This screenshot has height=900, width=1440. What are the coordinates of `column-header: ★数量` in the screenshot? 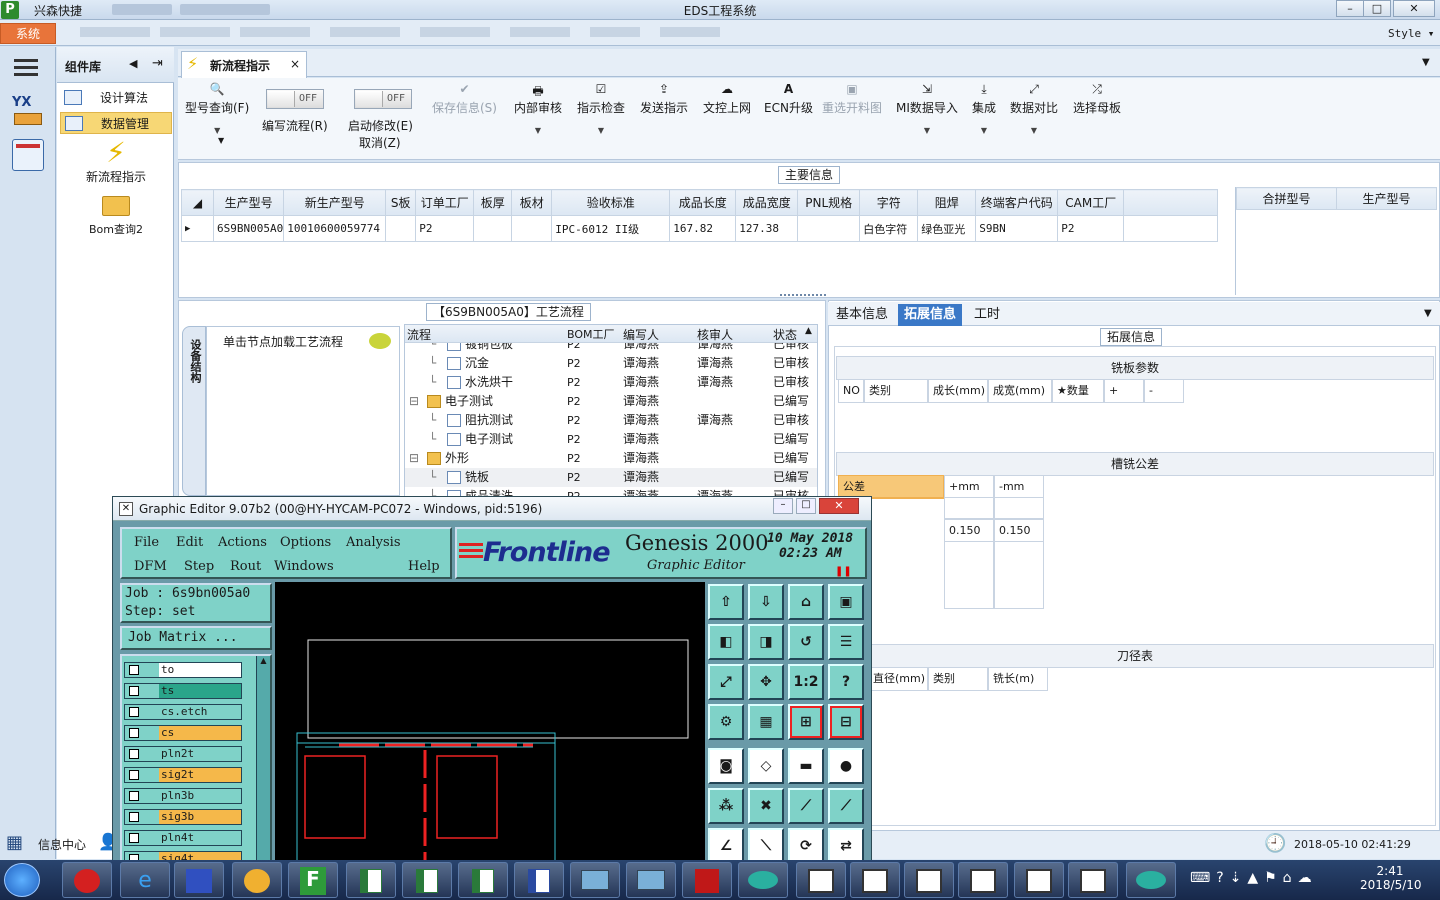 It's located at (1078, 391).